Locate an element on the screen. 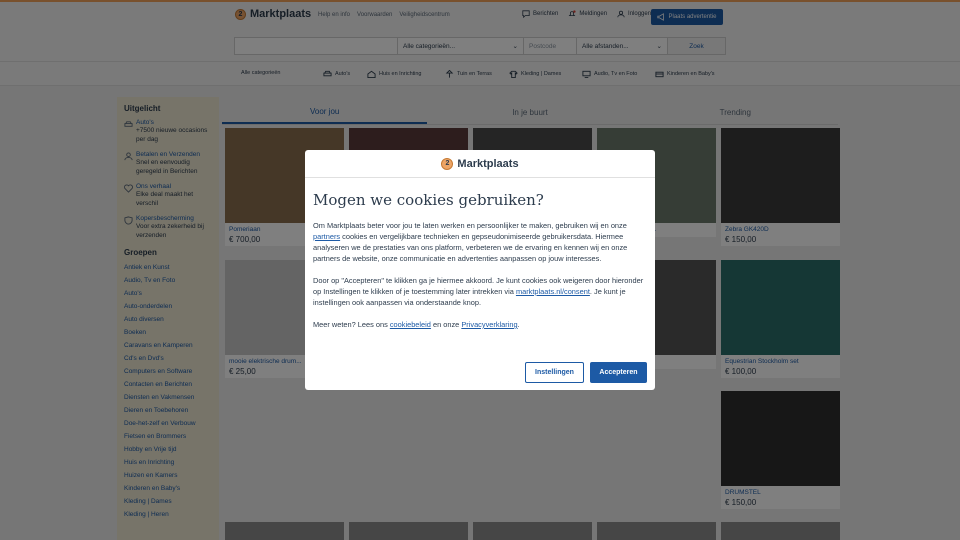 The width and height of the screenshot is (960, 540). cookie-text: . is located at coordinates (518, 324).